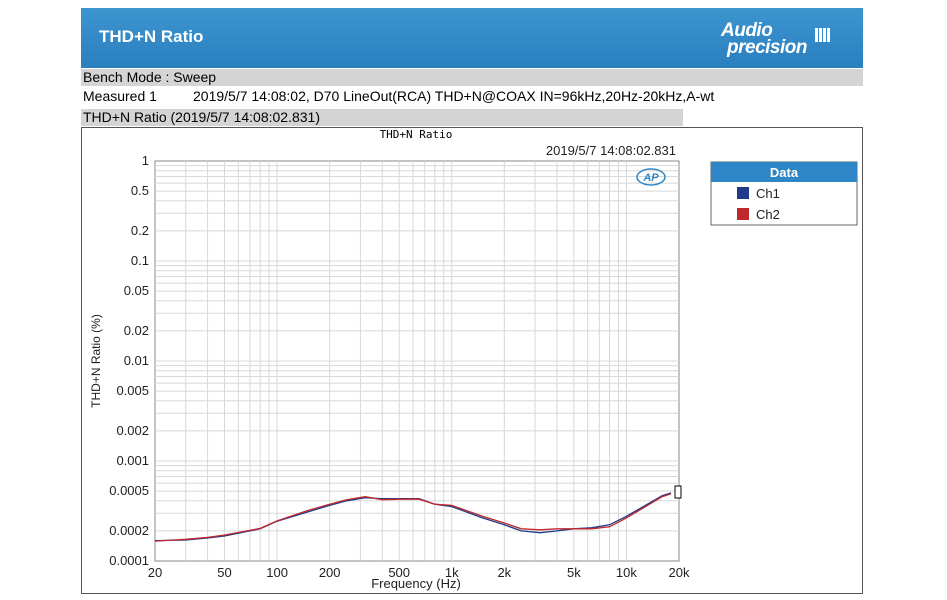 Image resolution: width=947 pixels, height=600 pixels. I want to click on y-tick-label: 0.005, so click(132, 390).